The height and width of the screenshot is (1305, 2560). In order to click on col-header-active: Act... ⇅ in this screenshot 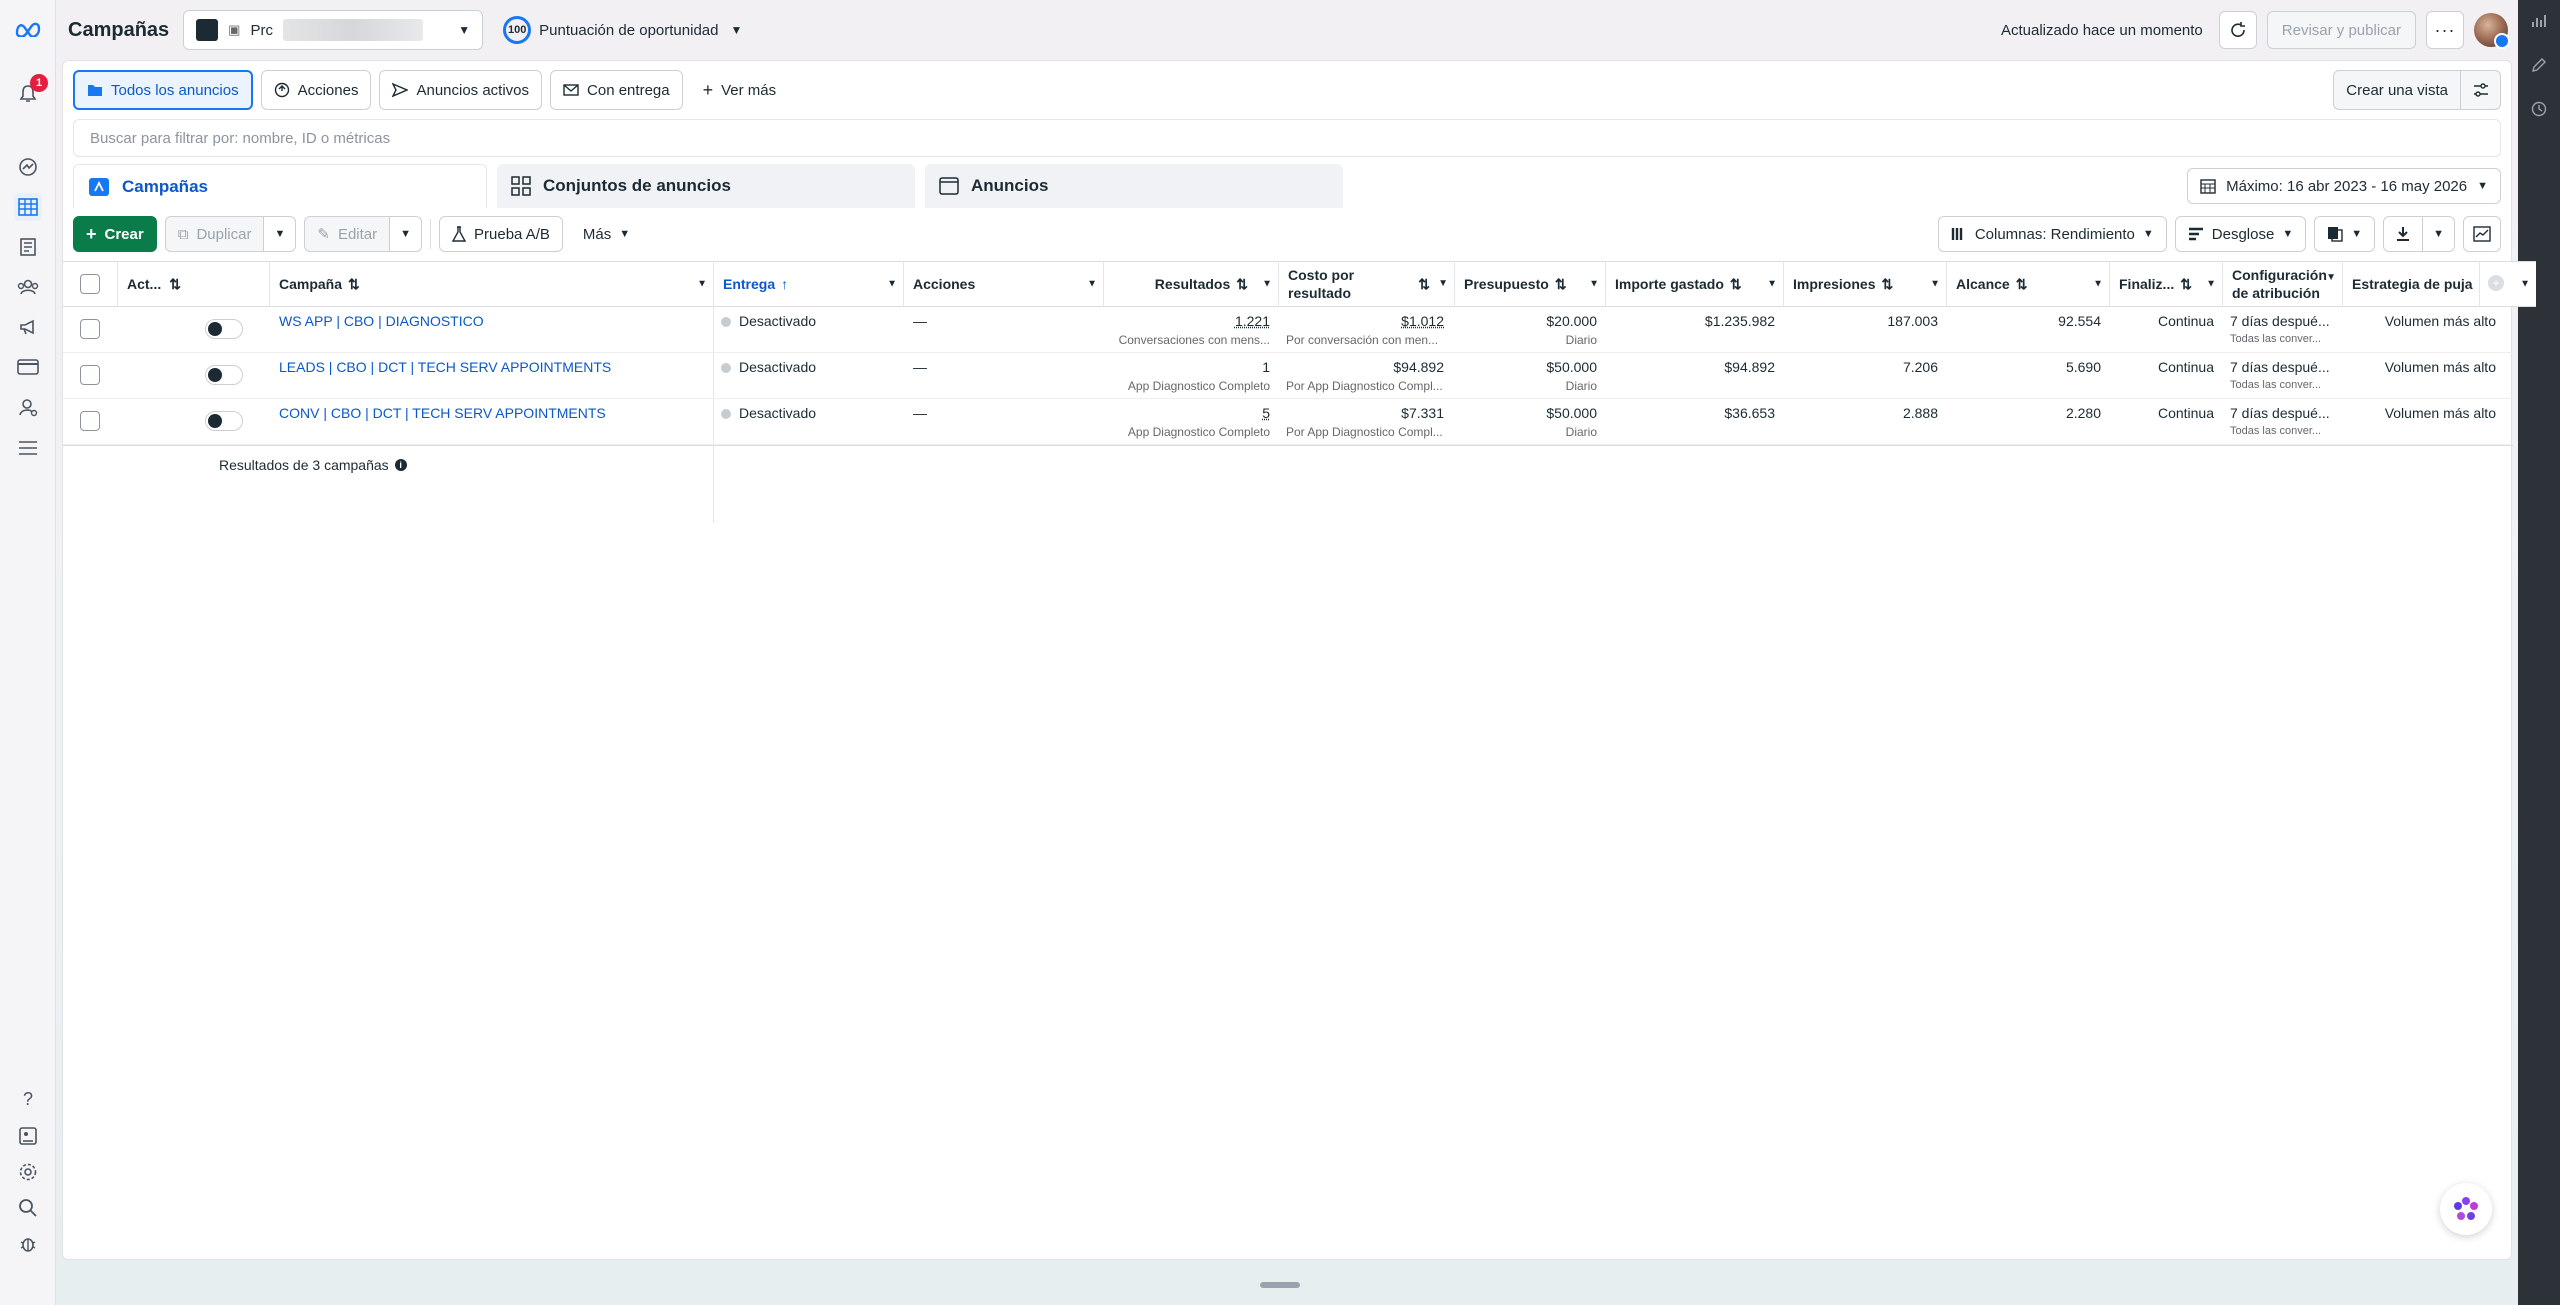, I will do `click(193, 284)`.